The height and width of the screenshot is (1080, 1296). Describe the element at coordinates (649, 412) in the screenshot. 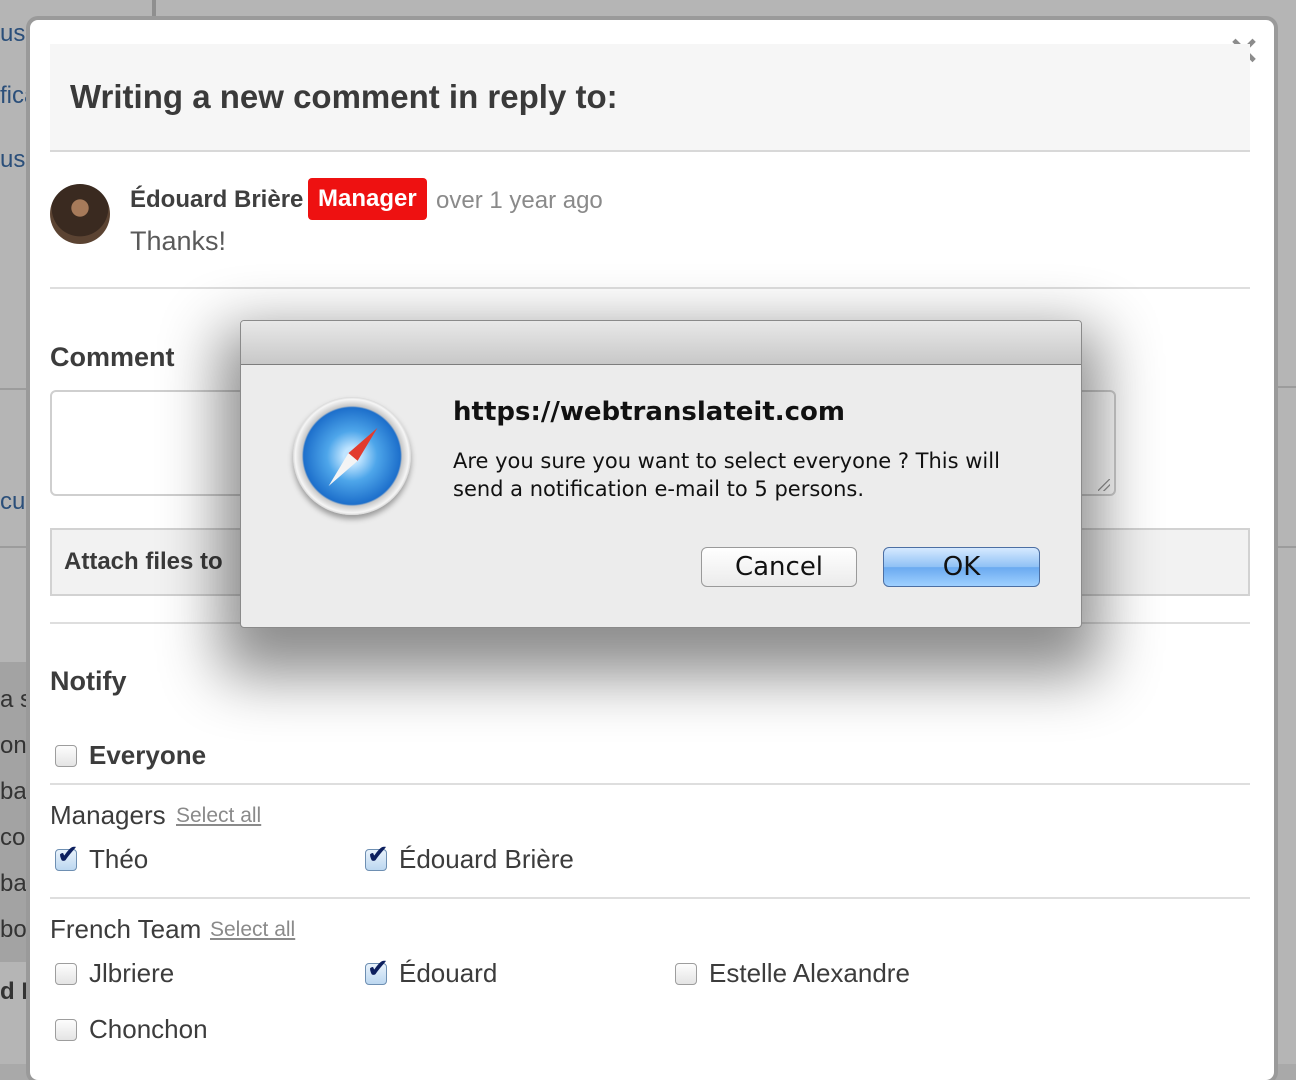

I see `dialog-host: https://webtranslateit.com` at that location.